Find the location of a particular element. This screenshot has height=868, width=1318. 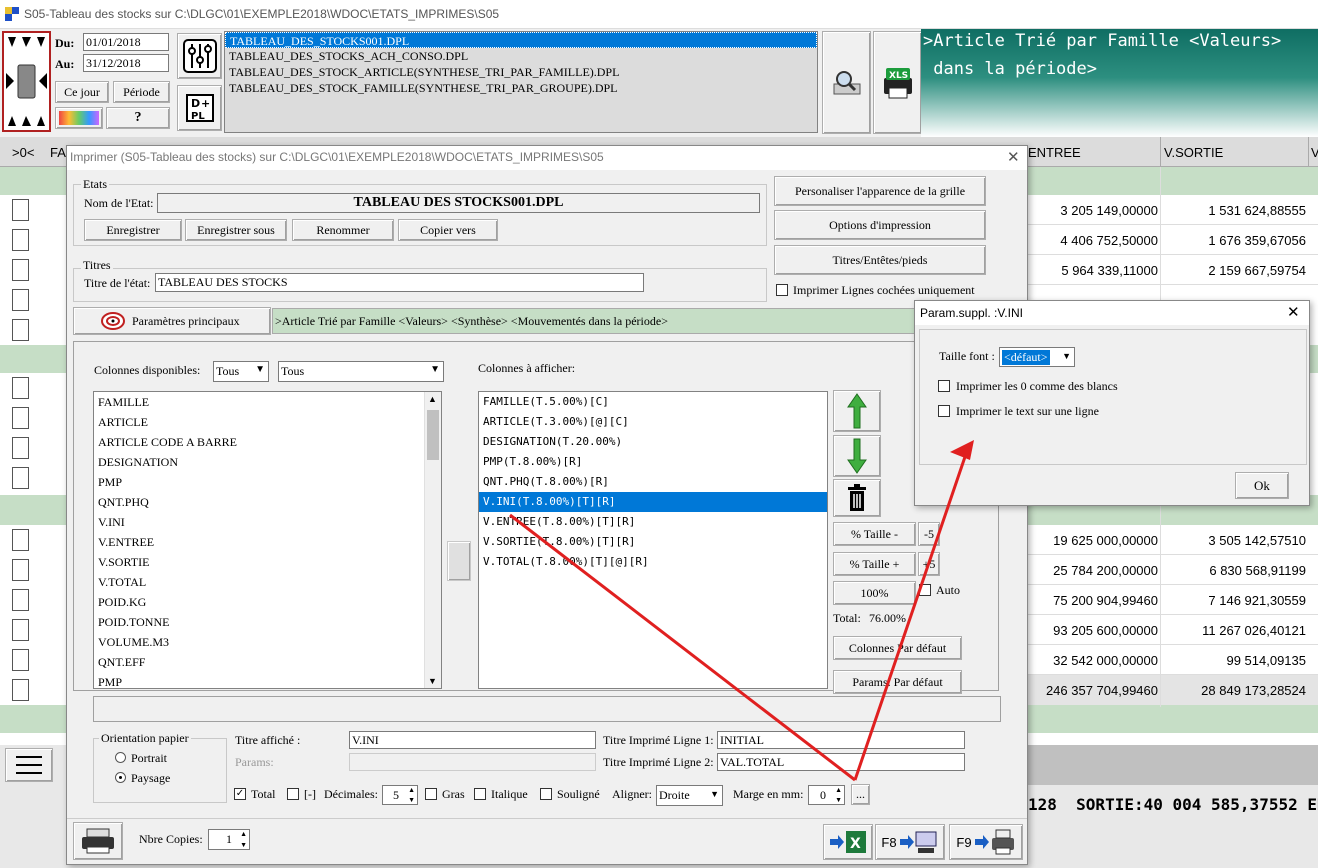

annotation-arrows is located at coordinates (741, 611).